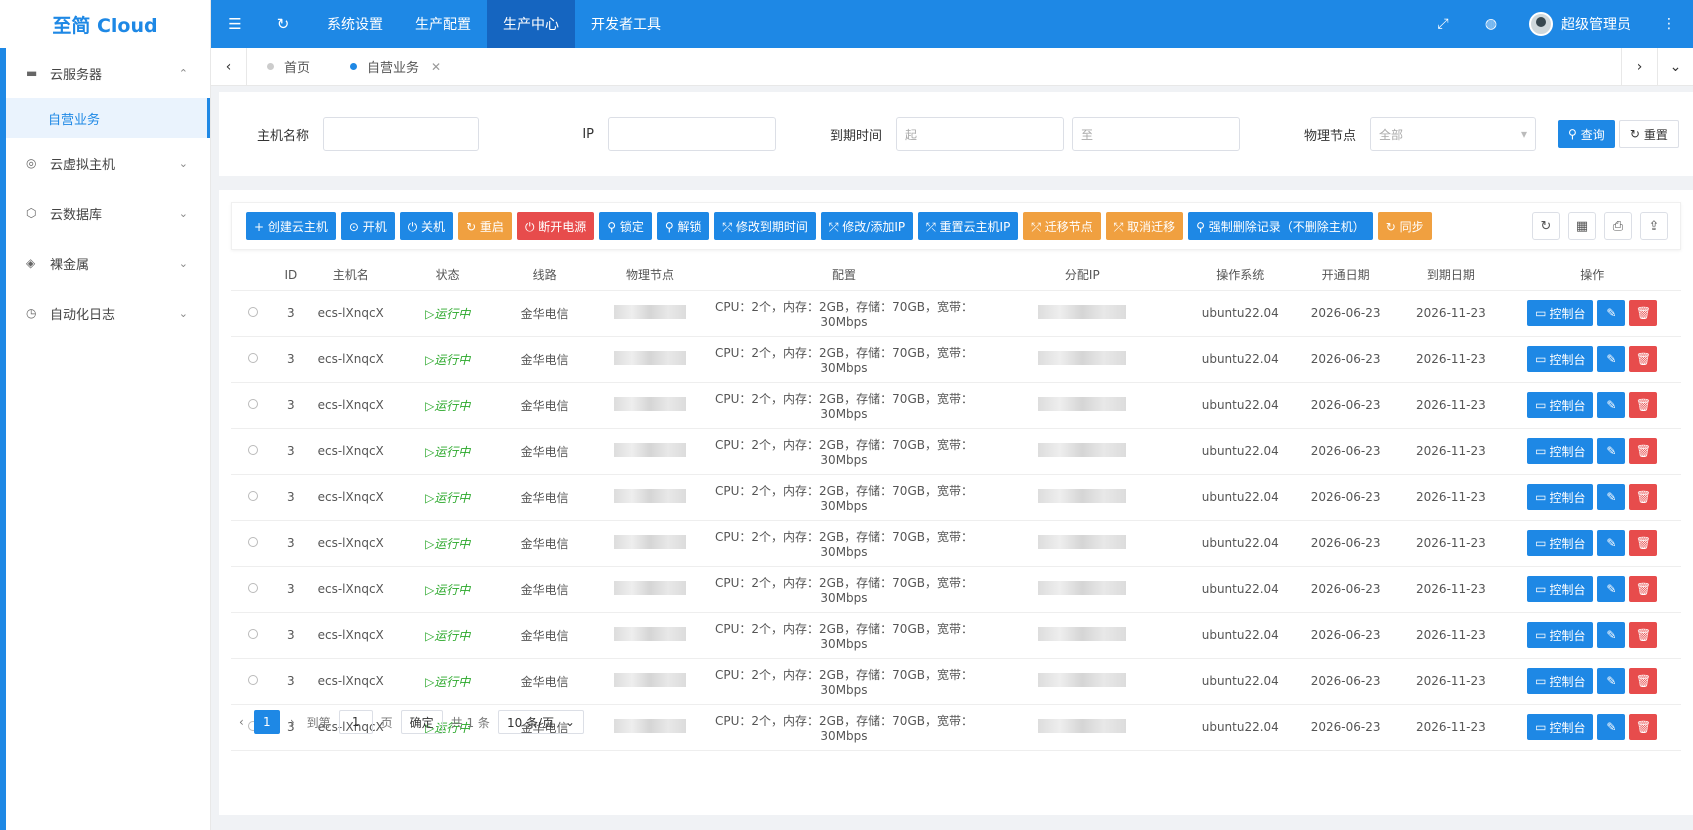 Image resolution: width=1693 pixels, height=830 pixels. Describe the element at coordinates (625, 226) in the screenshot. I see `toolbar-button: ⚲ 锁定` at that location.